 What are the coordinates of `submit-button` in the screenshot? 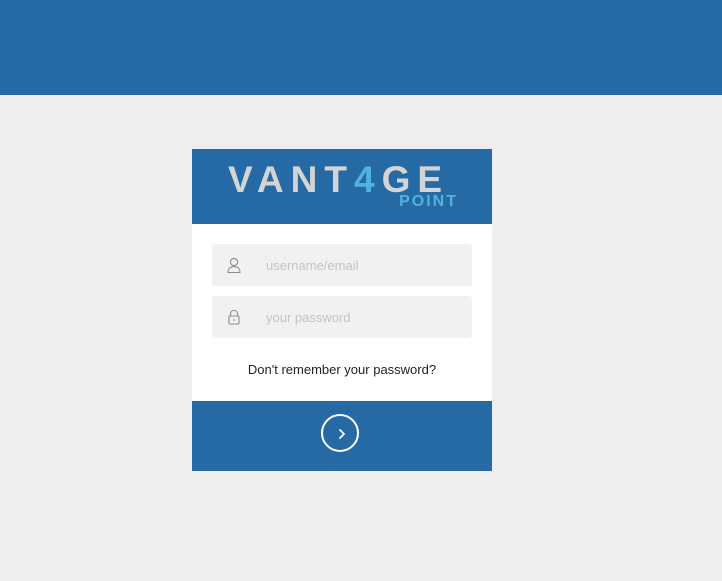 It's located at (340, 433).